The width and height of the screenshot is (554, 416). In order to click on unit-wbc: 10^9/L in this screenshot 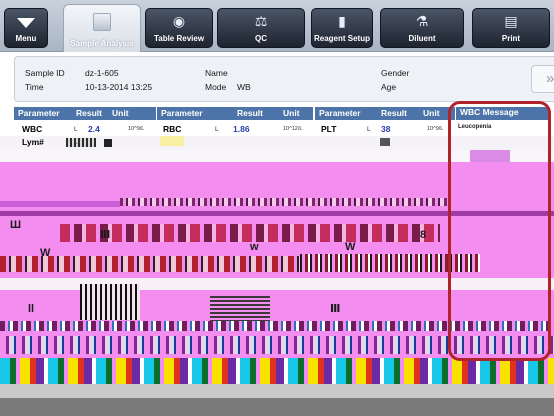, I will do `click(136, 129)`.